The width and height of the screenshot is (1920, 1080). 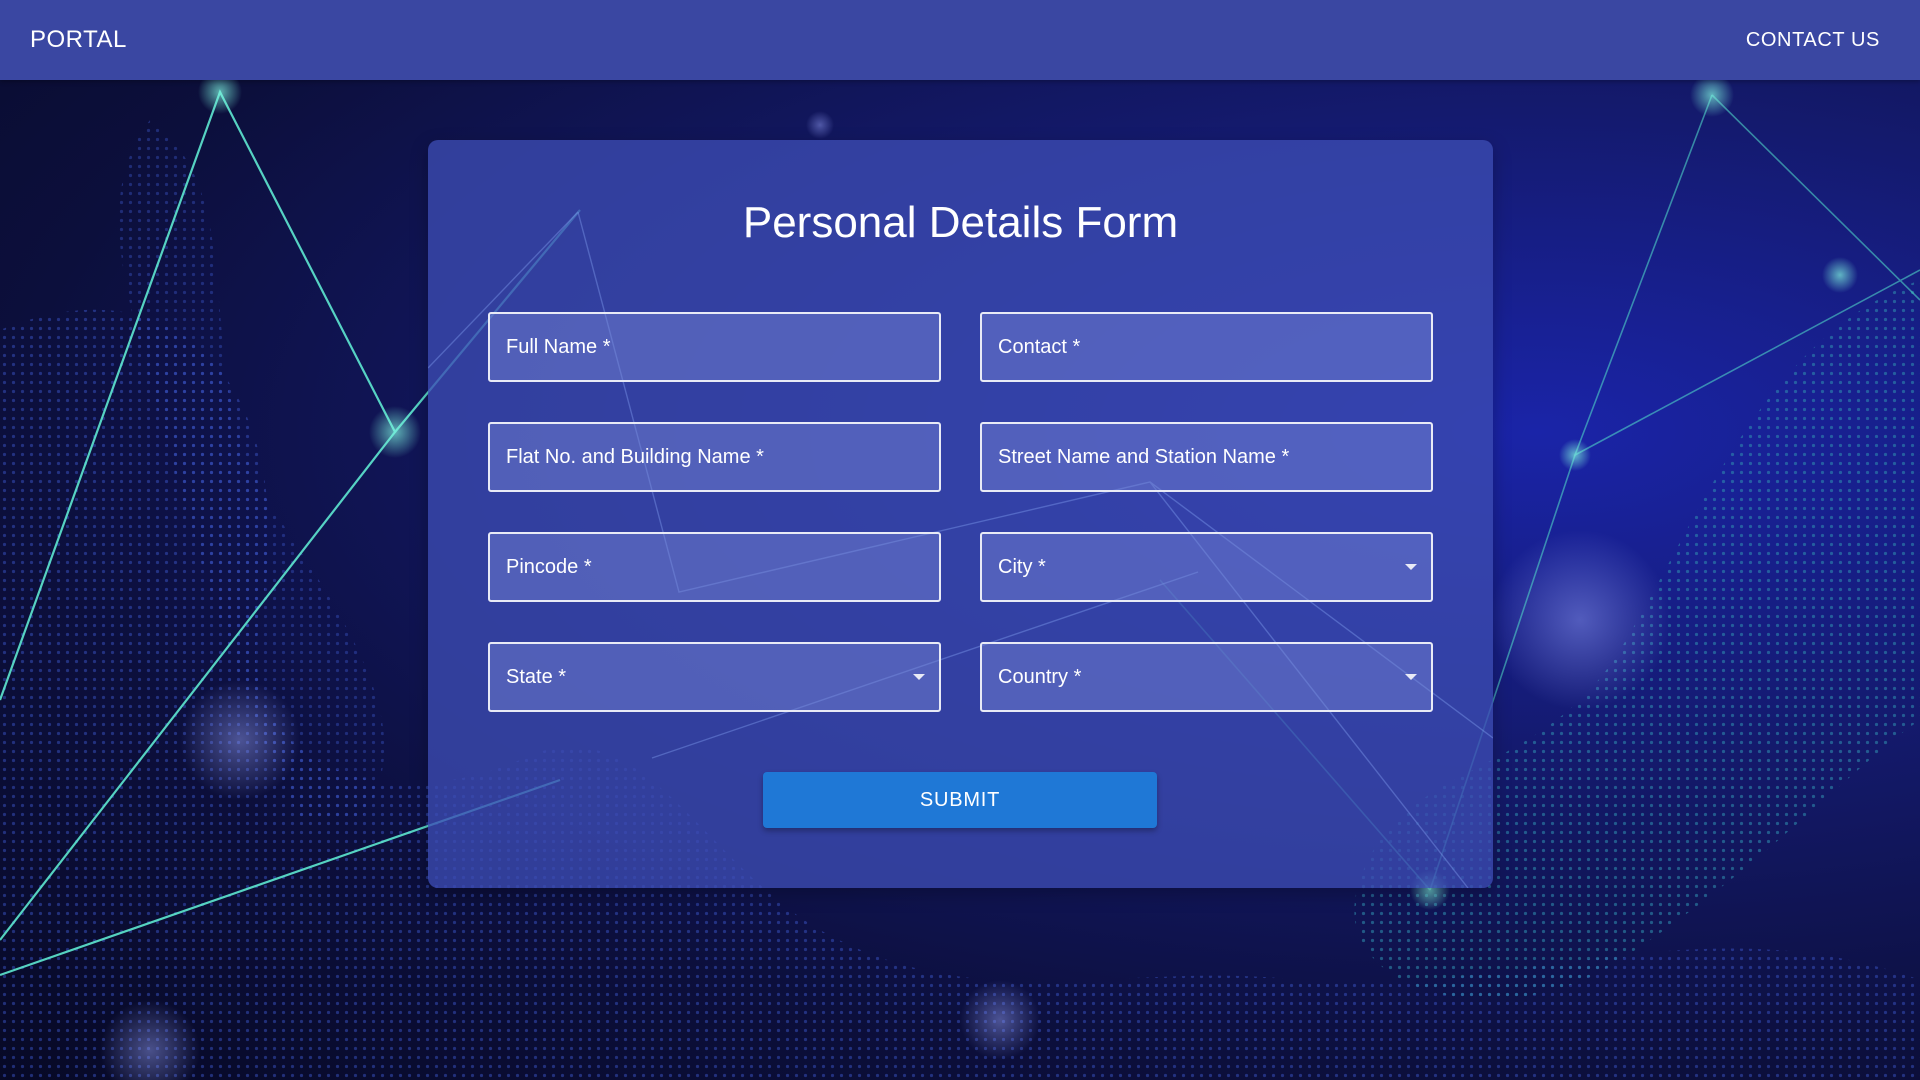 I want to click on full-name-field: Full Name *, so click(x=714, y=347).